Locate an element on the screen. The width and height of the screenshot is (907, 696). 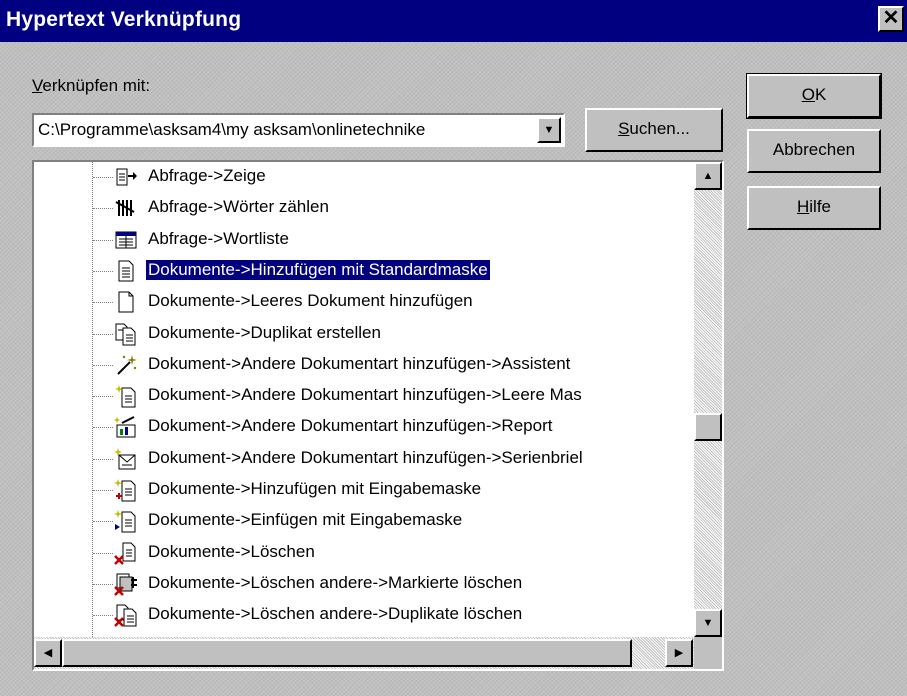
tree-item-label: Dokumente->Hinzufügen mit Standardmaske is located at coordinates (318, 269).